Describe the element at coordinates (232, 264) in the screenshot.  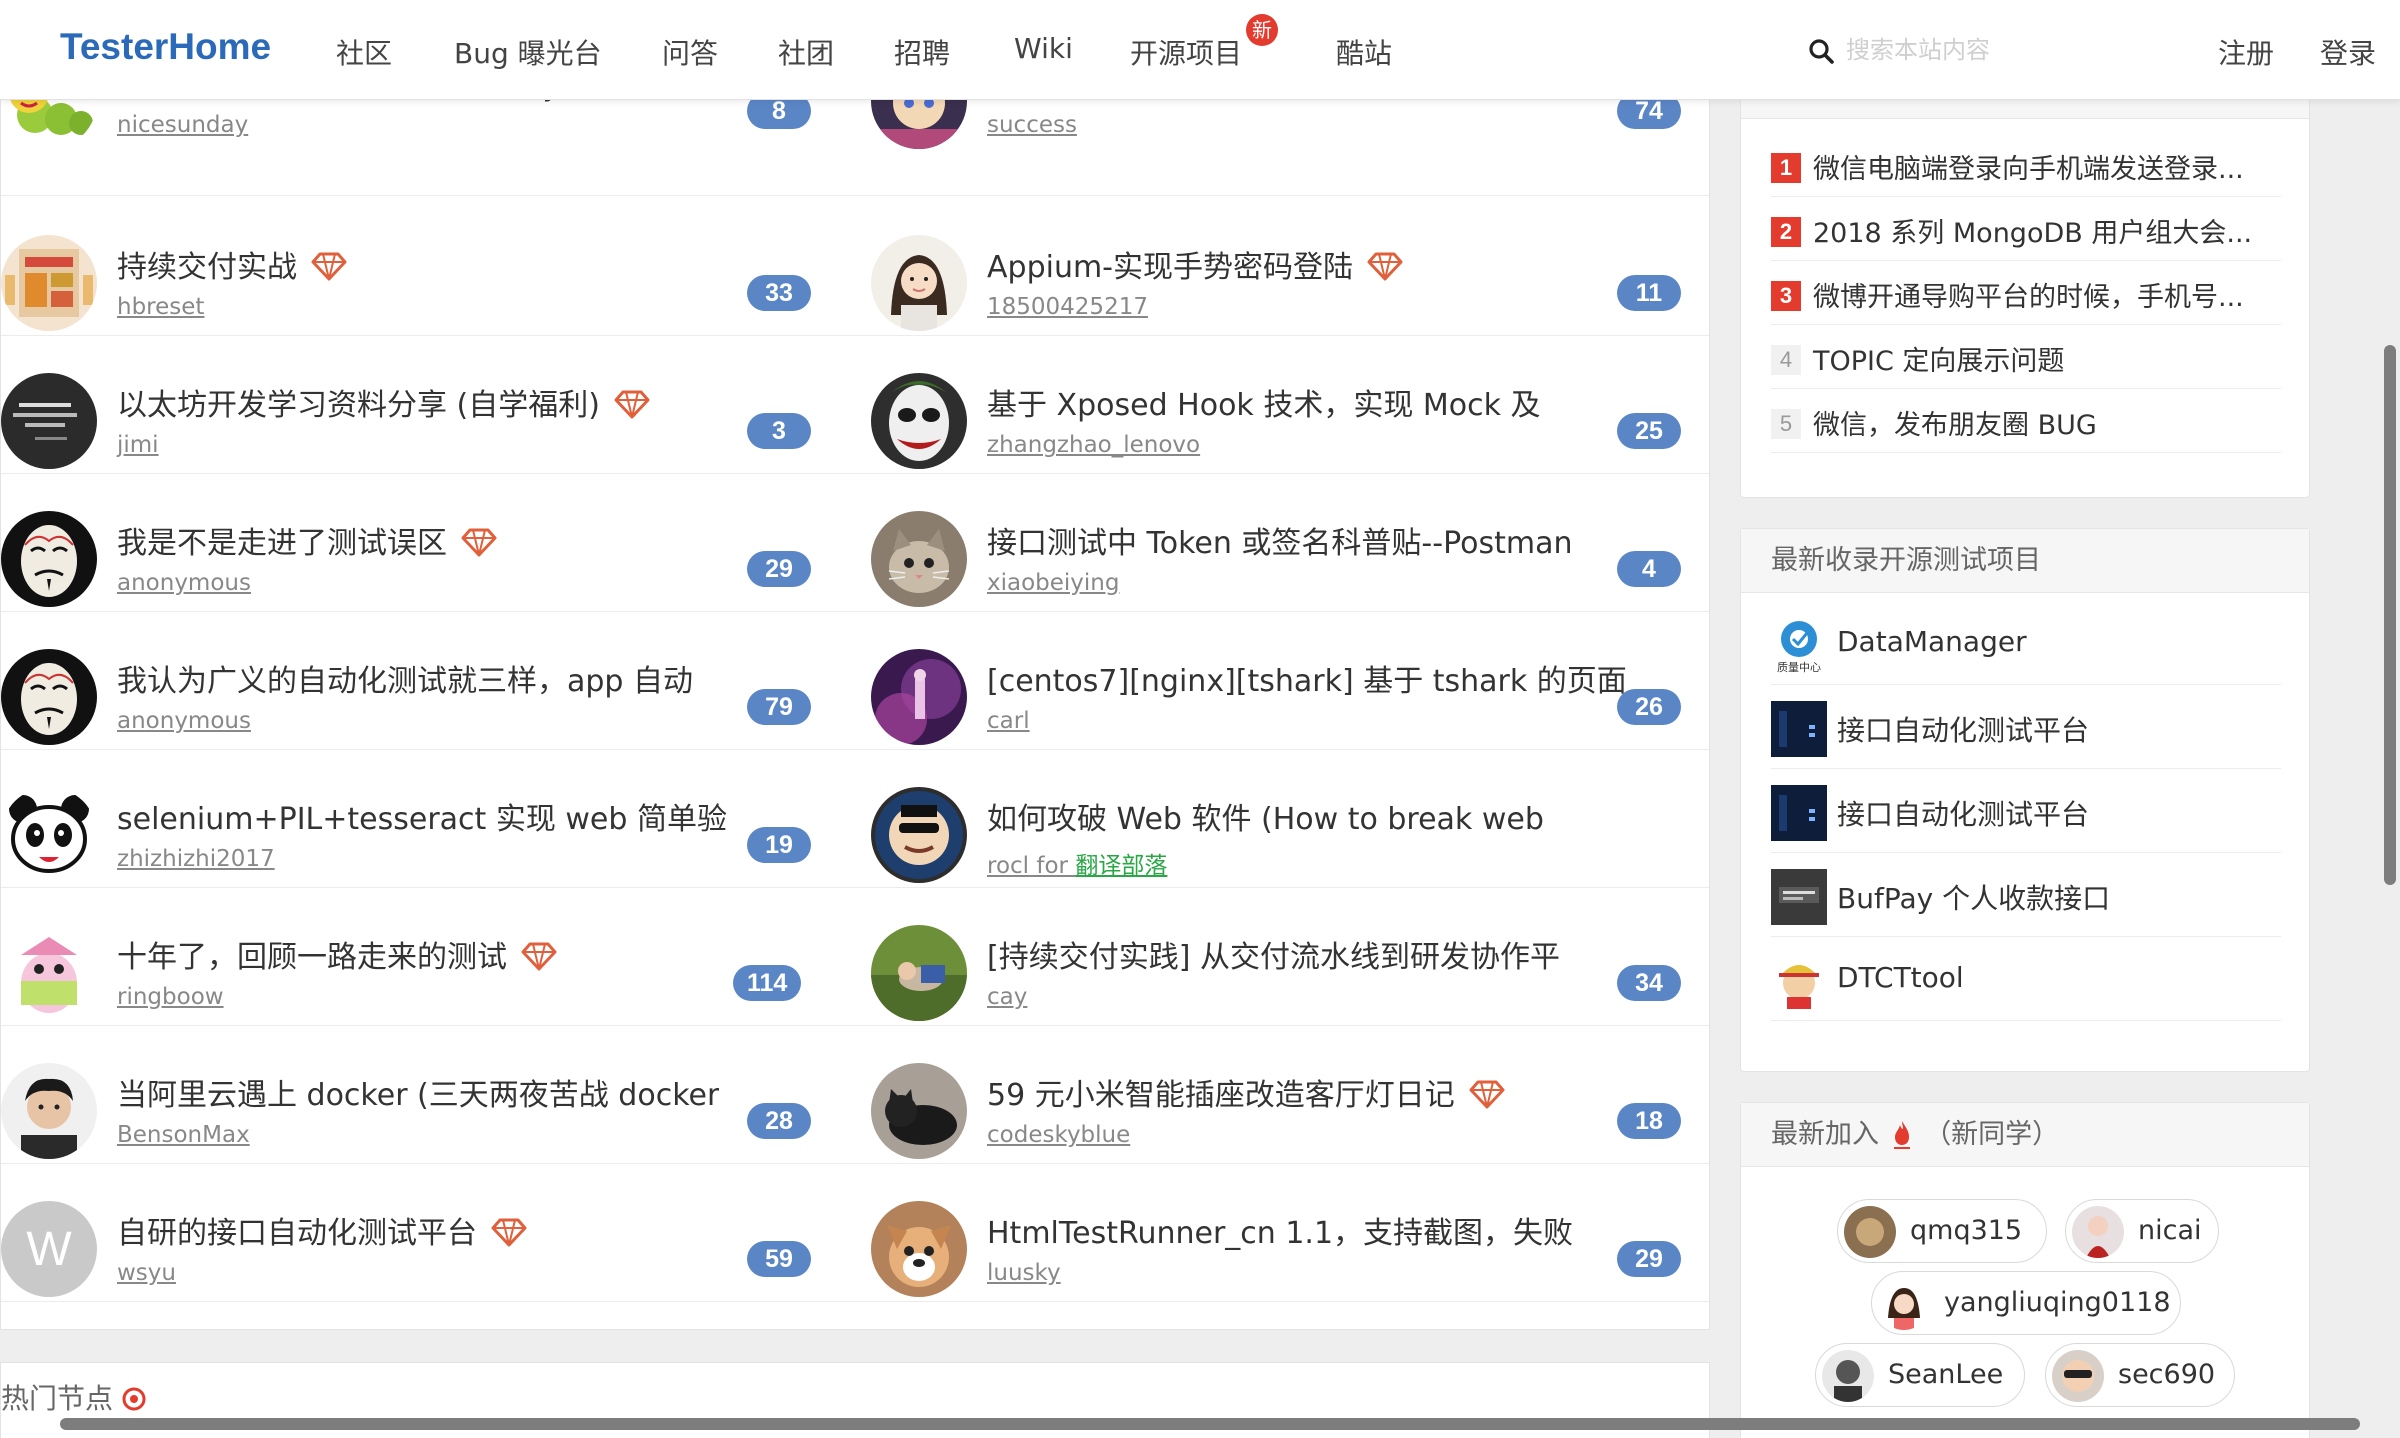
I see `topic-title: 持续交付实战` at that location.